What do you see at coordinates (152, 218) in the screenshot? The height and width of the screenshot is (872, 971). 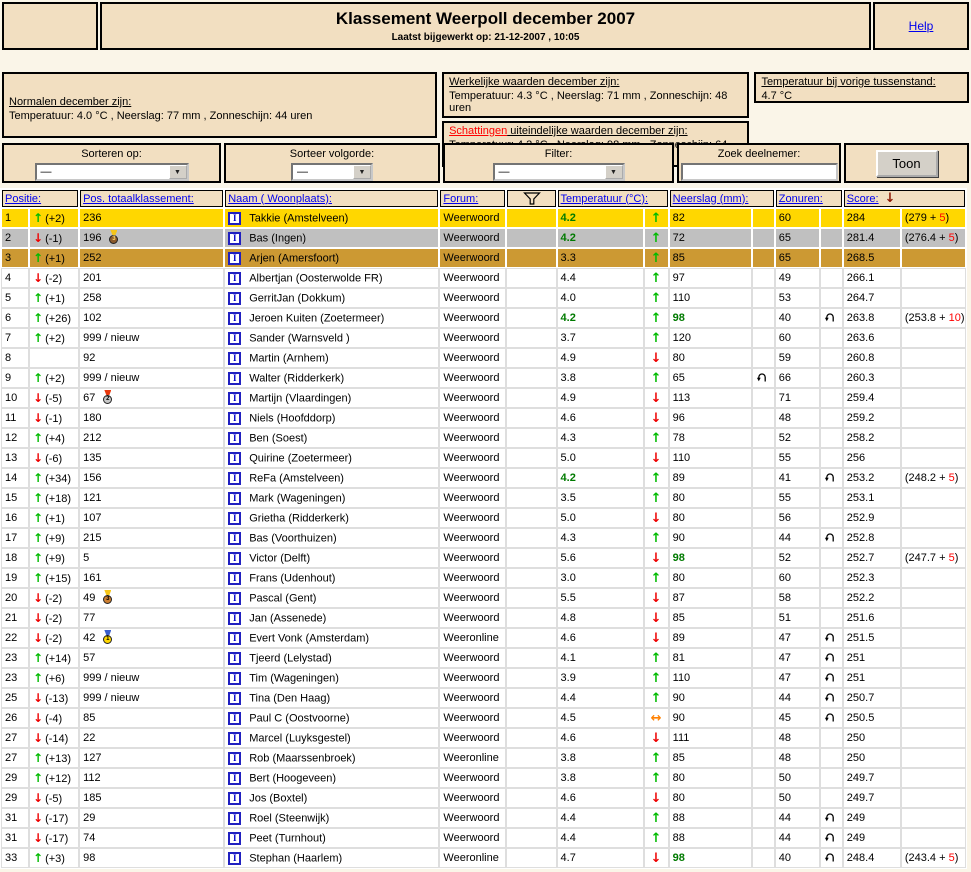 I see `overall-position-cell: 236` at bounding box center [152, 218].